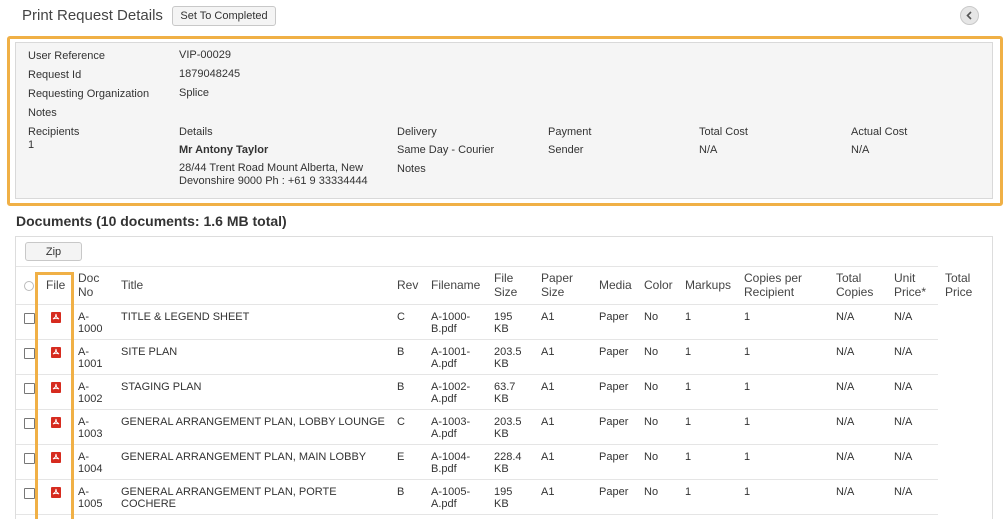 The image size is (1007, 519). I want to click on request-id-value: 1879048245, so click(210, 74).